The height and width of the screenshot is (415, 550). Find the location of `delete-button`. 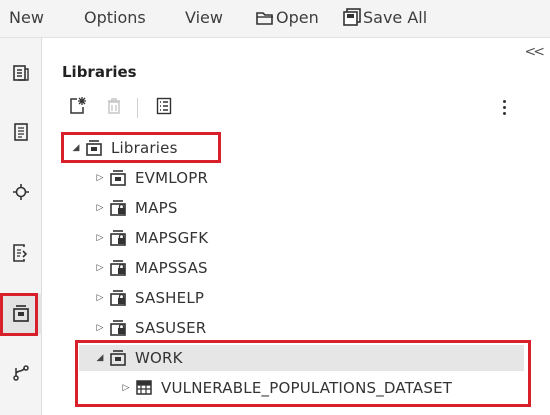

delete-button is located at coordinates (114, 108).